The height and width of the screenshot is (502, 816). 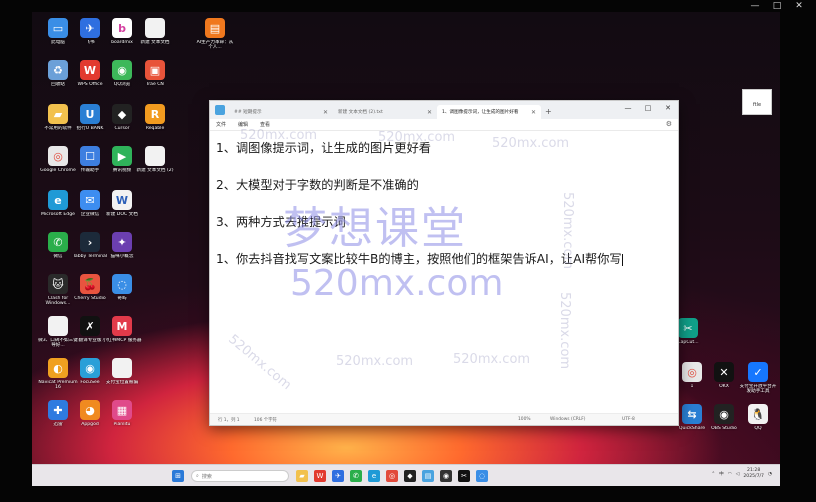 I want to click on floating-widget: ftle, so click(x=757, y=102).